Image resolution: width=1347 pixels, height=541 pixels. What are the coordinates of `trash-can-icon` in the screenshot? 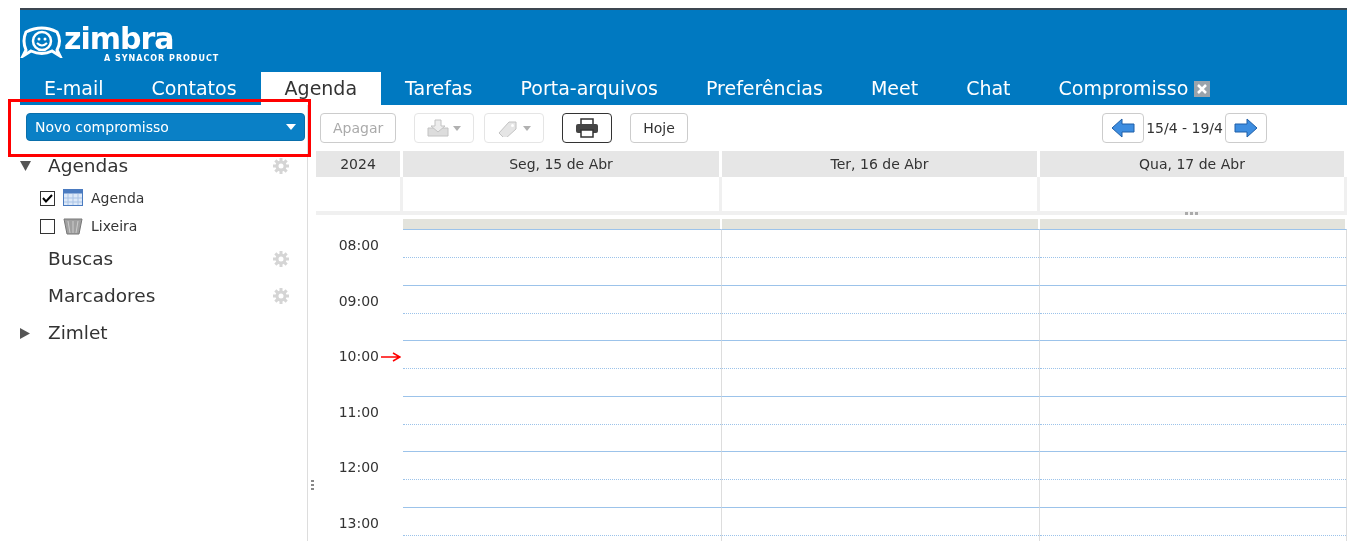 It's located at (73, 226).